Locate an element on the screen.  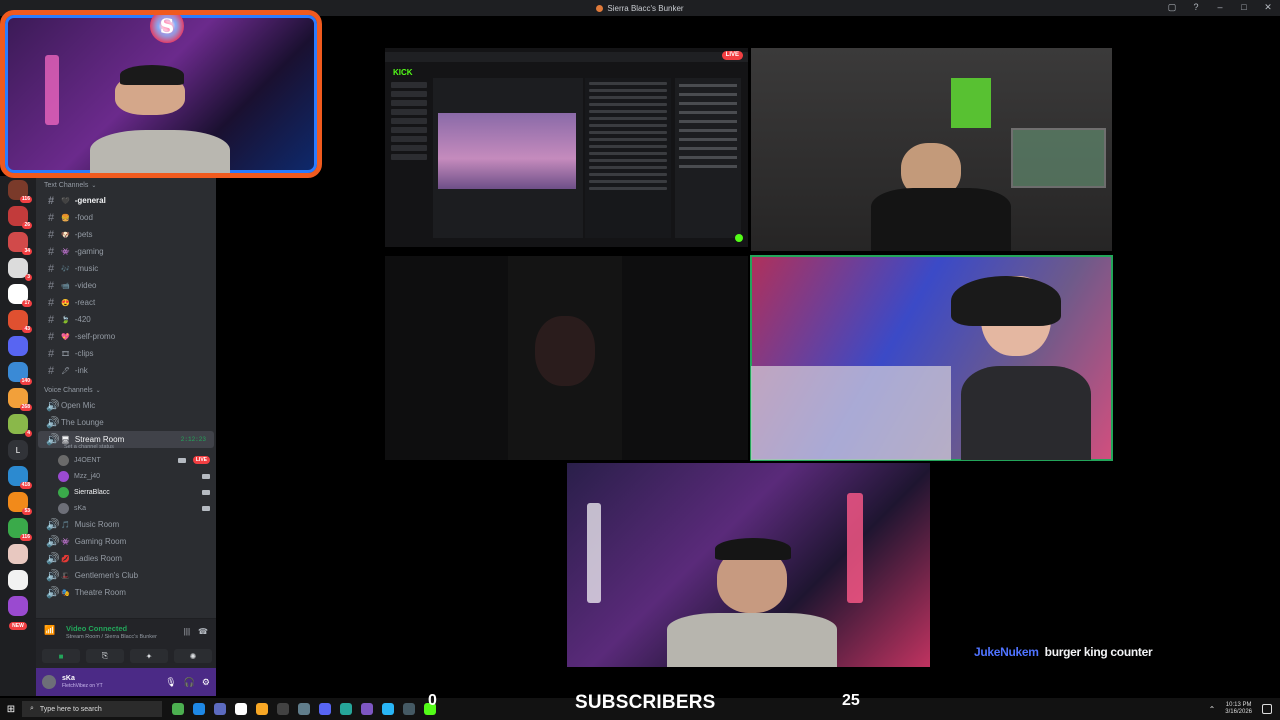
member-name: sKa is located at coordinates (80, 508).